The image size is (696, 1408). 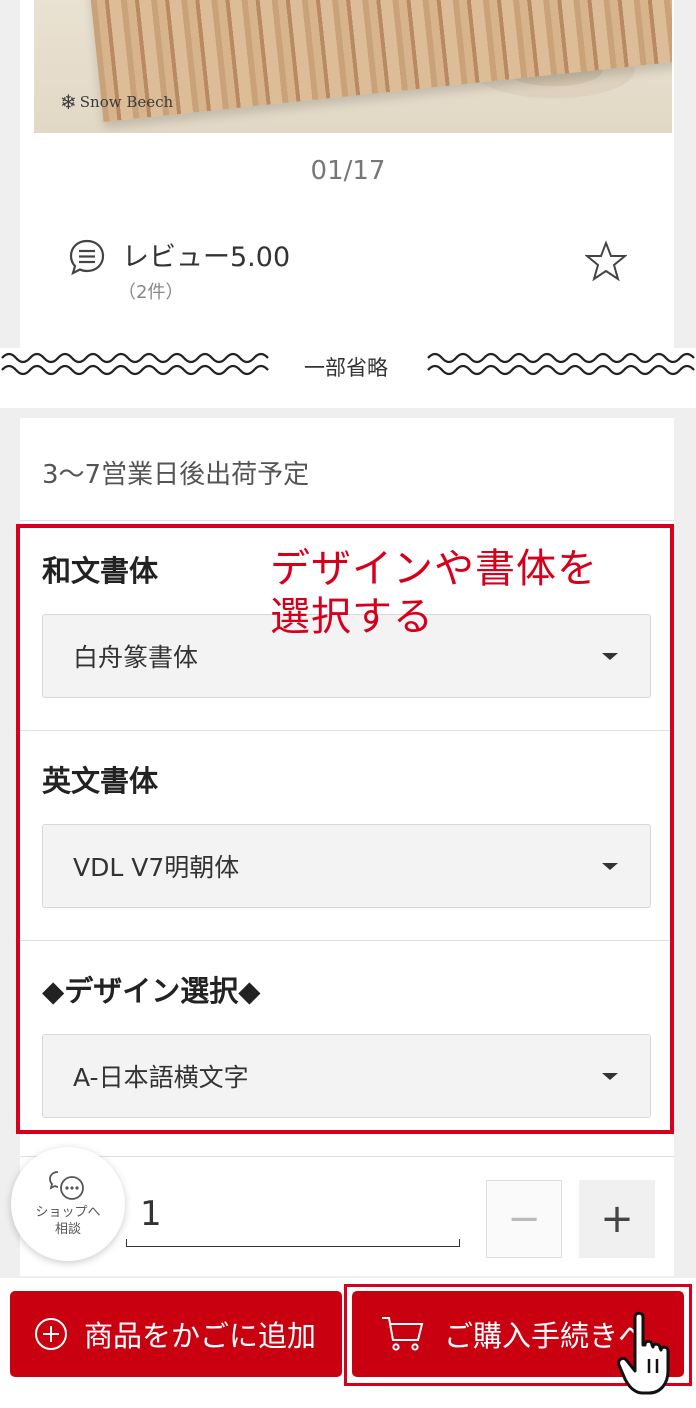 I want to click on design-select: A-日本語横文字, so click(x=346, y=1076).